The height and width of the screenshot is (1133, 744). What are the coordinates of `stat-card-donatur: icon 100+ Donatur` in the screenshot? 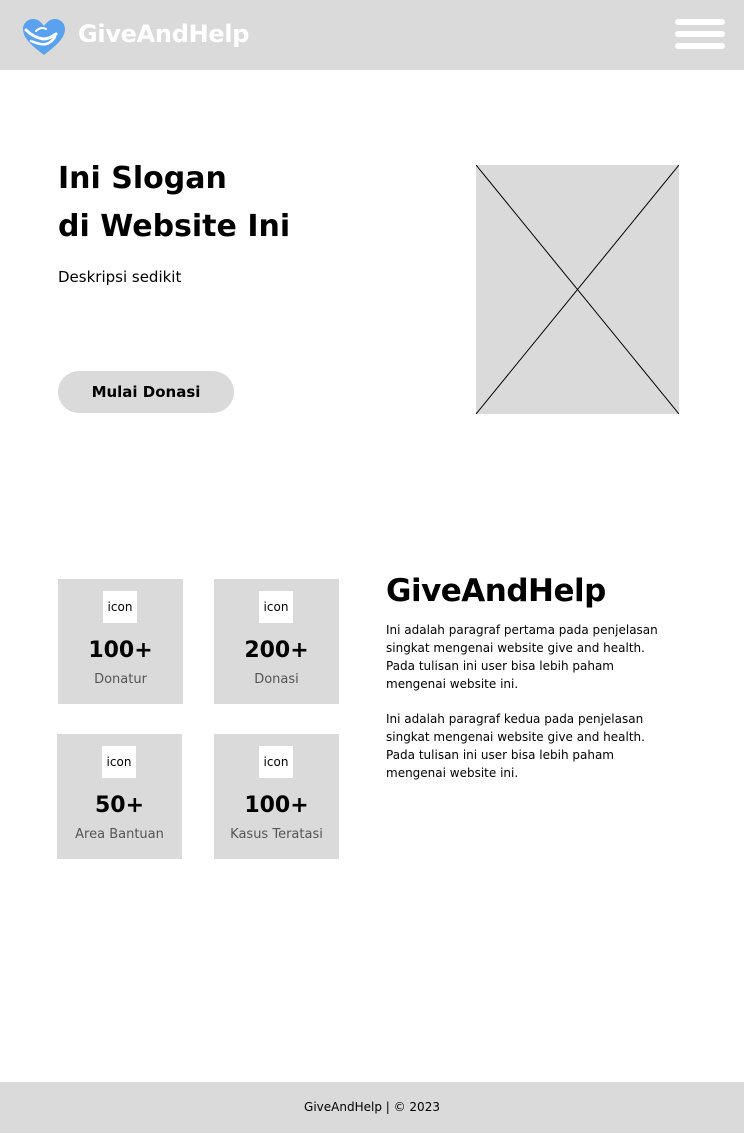 It's located at (120, 641).